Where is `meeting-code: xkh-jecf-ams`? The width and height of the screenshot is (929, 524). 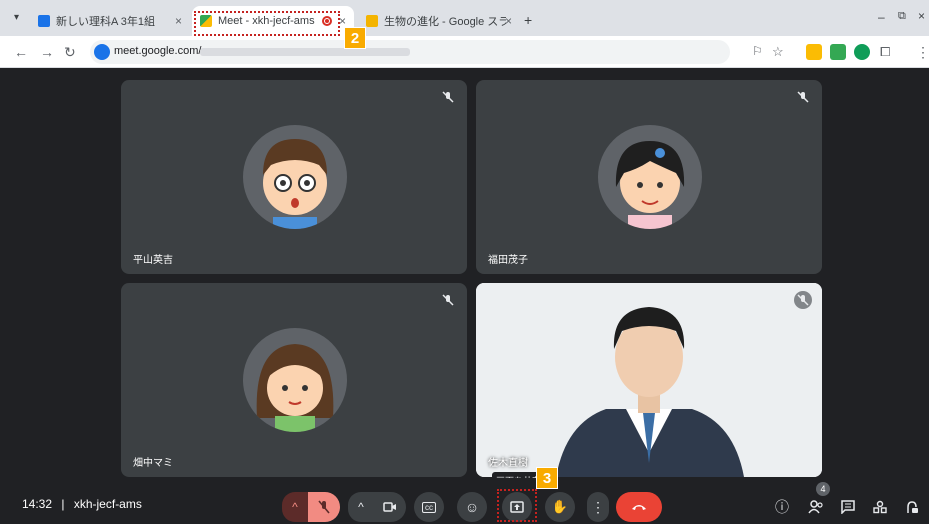
meeting-code: xkh-jecf-ams is located at coordinates (107, 504).